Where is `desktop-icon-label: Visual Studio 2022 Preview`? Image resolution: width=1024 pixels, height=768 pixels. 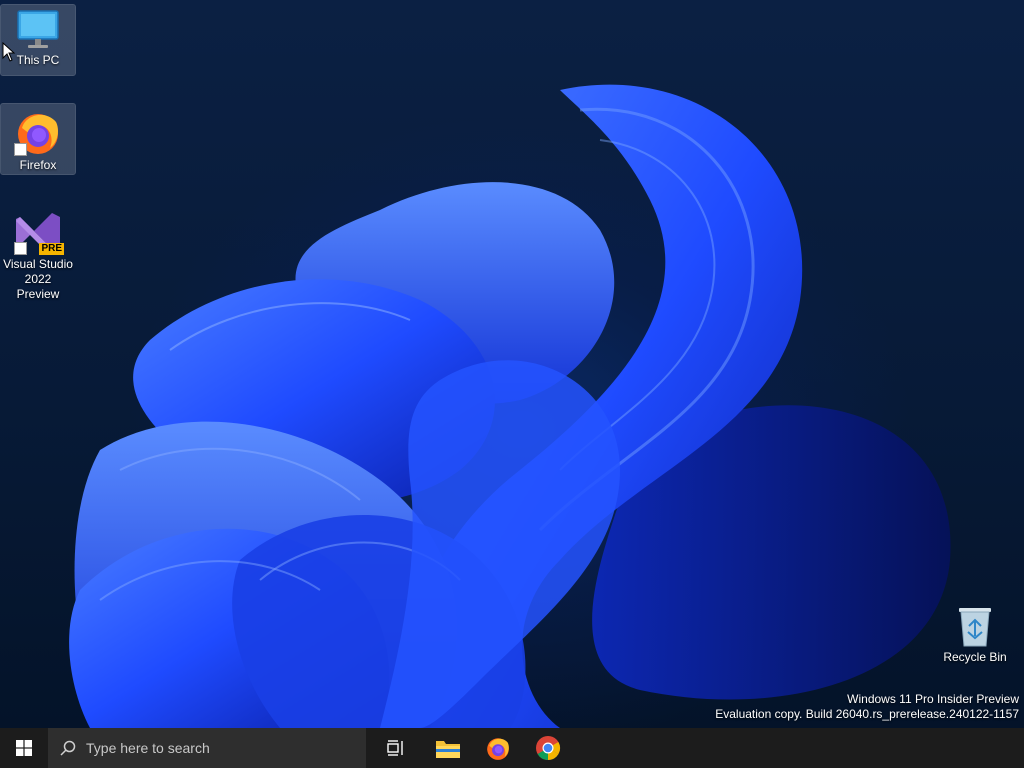
desktop-icon-label: Visual Studio 2022 Preview is located at coordinates (38, 281).